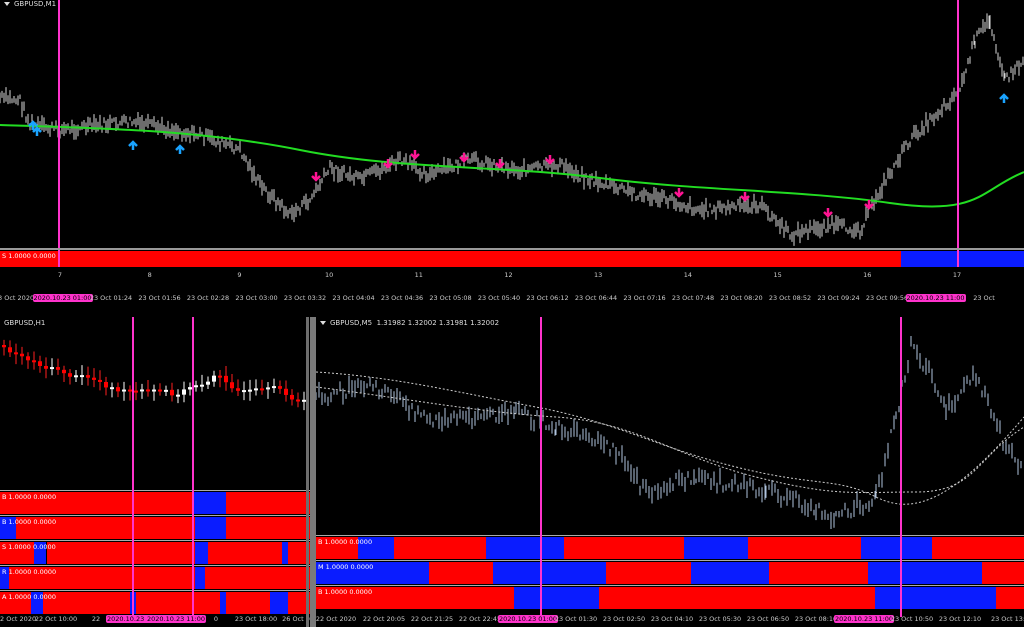  Describe the element at coordinates (512, 259) in the screenshot. I see `top-indicator-strip: S 1.0000 0.0000` at that location.